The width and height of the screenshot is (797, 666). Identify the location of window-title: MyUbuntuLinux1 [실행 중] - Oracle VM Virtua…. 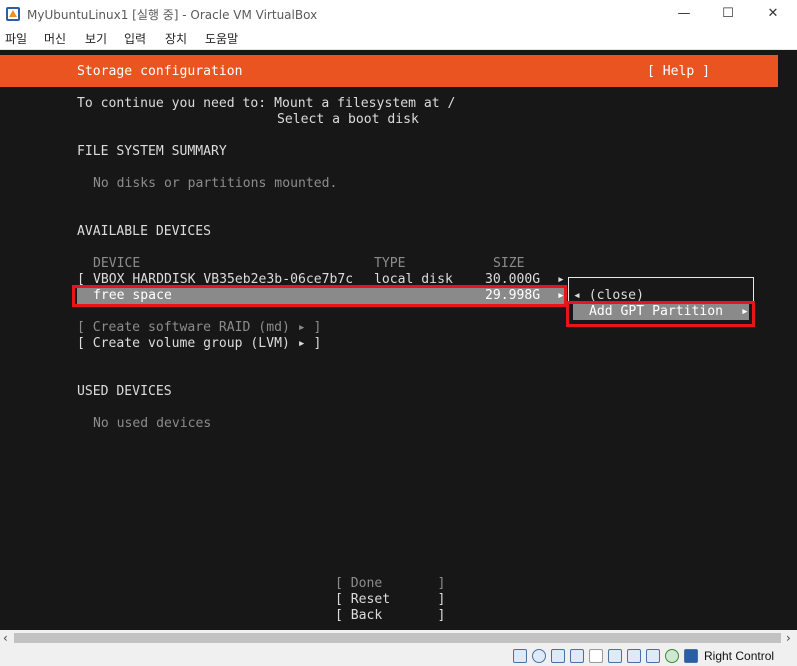
(172, 15).